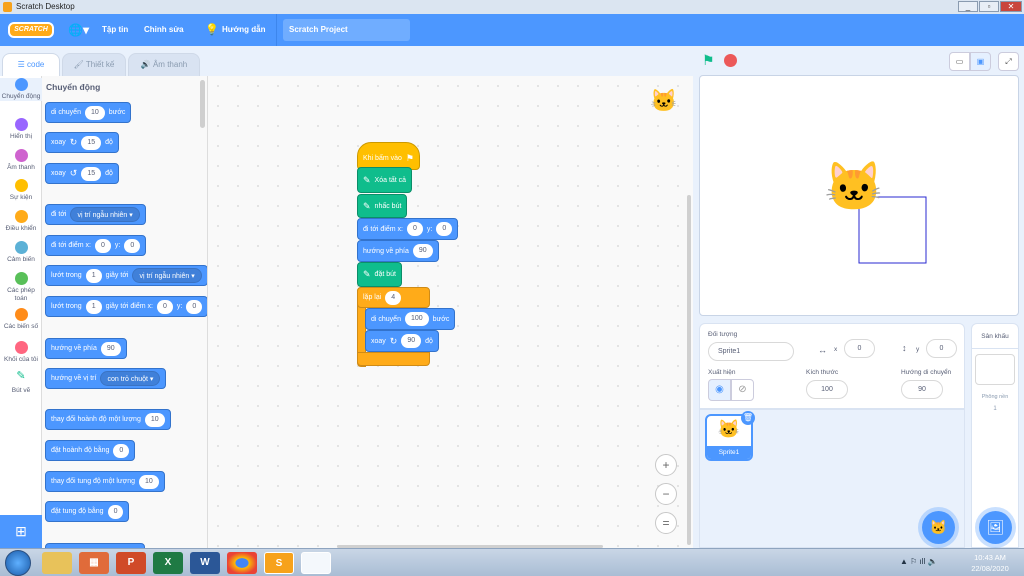  Describe the element at coordinates (719, 390) in the screenshot. I see `show-eye-icon: ◉` at that location.